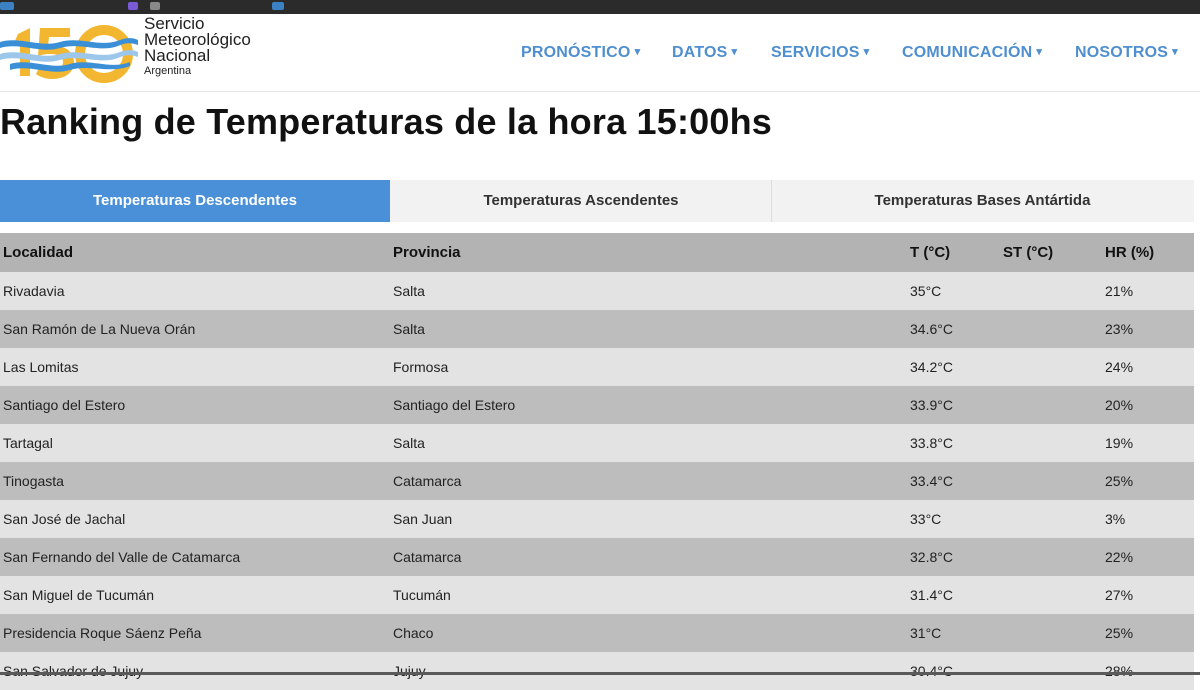 The width and height of the screenshot is (1200, 690). What do you see at coordinates (33, 481) in the screenshot?
I see `cell-localidad: Tinogasta` at bounding box center [33, 481].